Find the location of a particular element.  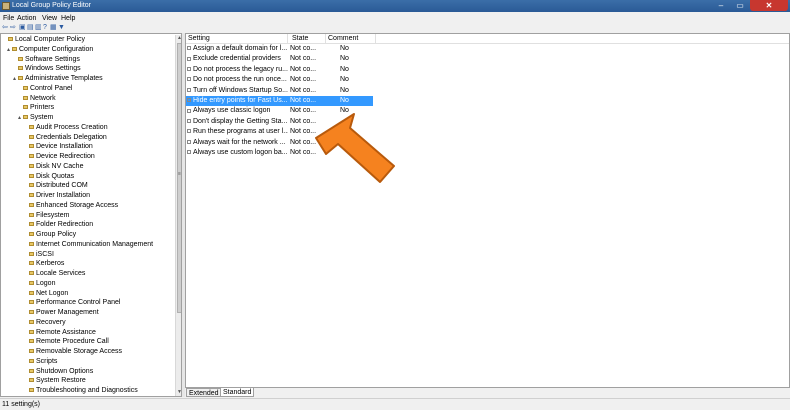

tree-item: Removable Storage Access is located at coordinates (73, 351).